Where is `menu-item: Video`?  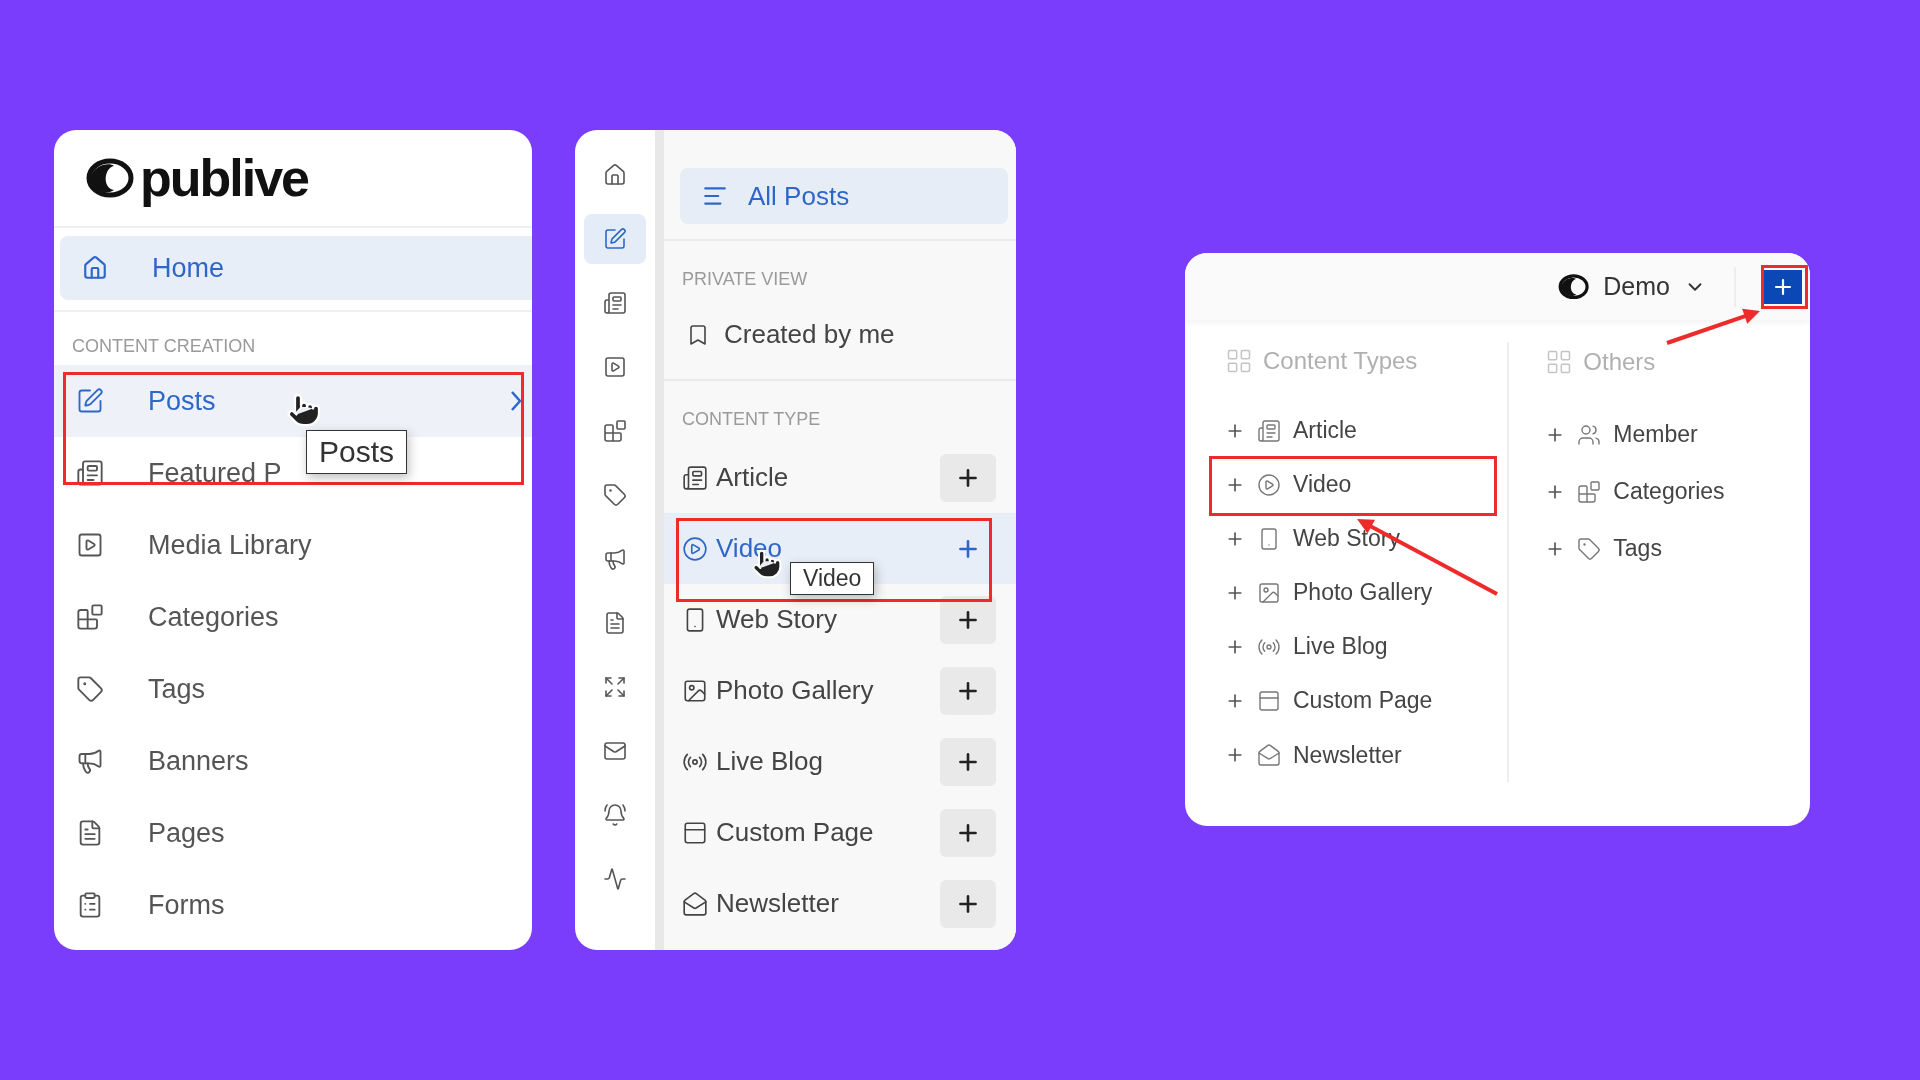 menu-item: Video is located at coordinates (1322, 485).